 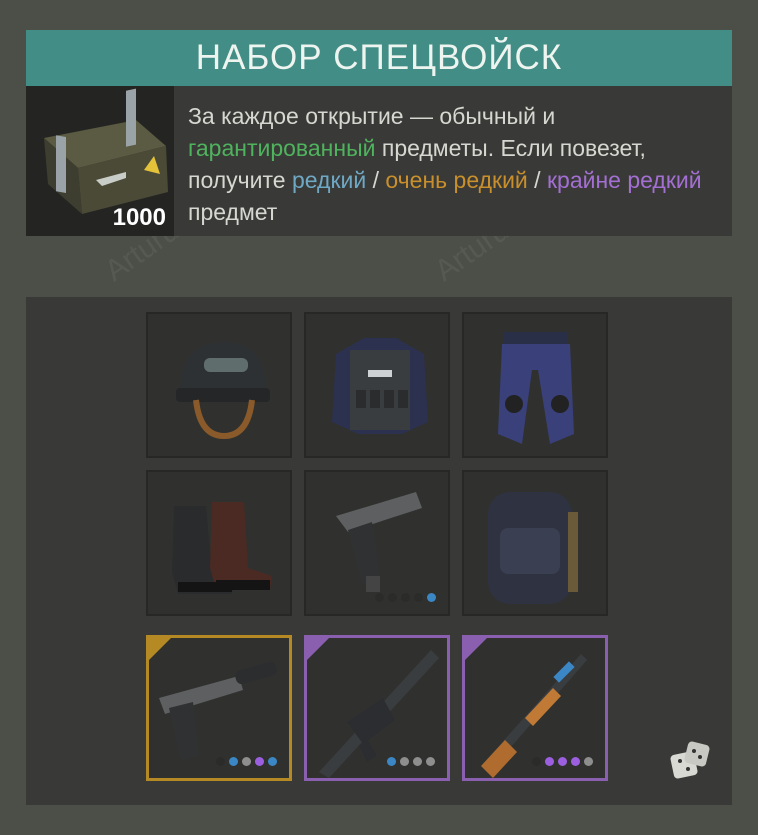 I want to click on very-rare-text: очень редкий, so click(x=456, y=180).